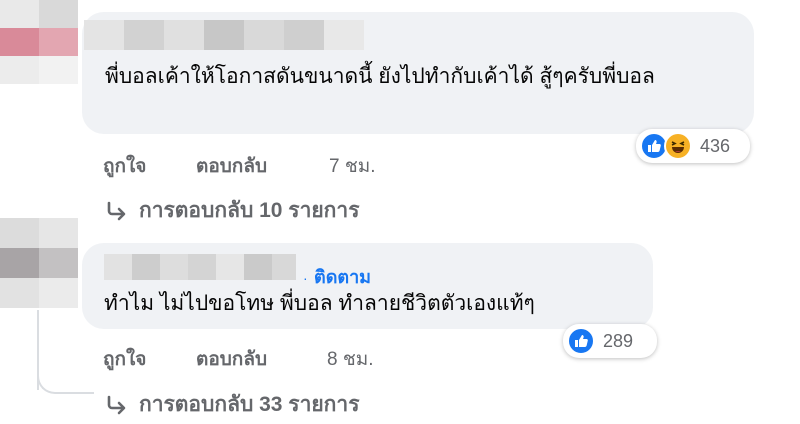 This screenshot has width=800, height=424. I want to click on like-icon, so click(581, 341).